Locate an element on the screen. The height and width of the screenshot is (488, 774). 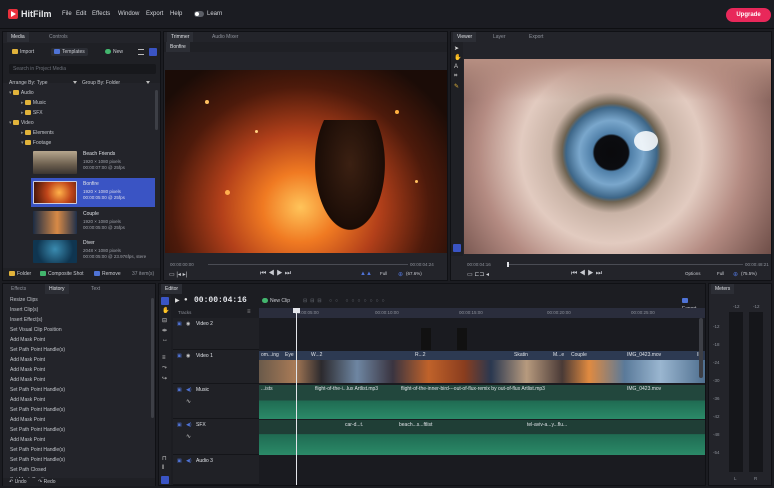
track-header-audio-3: ▣ ◀) Audio 3 is located at coordinates (216, 470).